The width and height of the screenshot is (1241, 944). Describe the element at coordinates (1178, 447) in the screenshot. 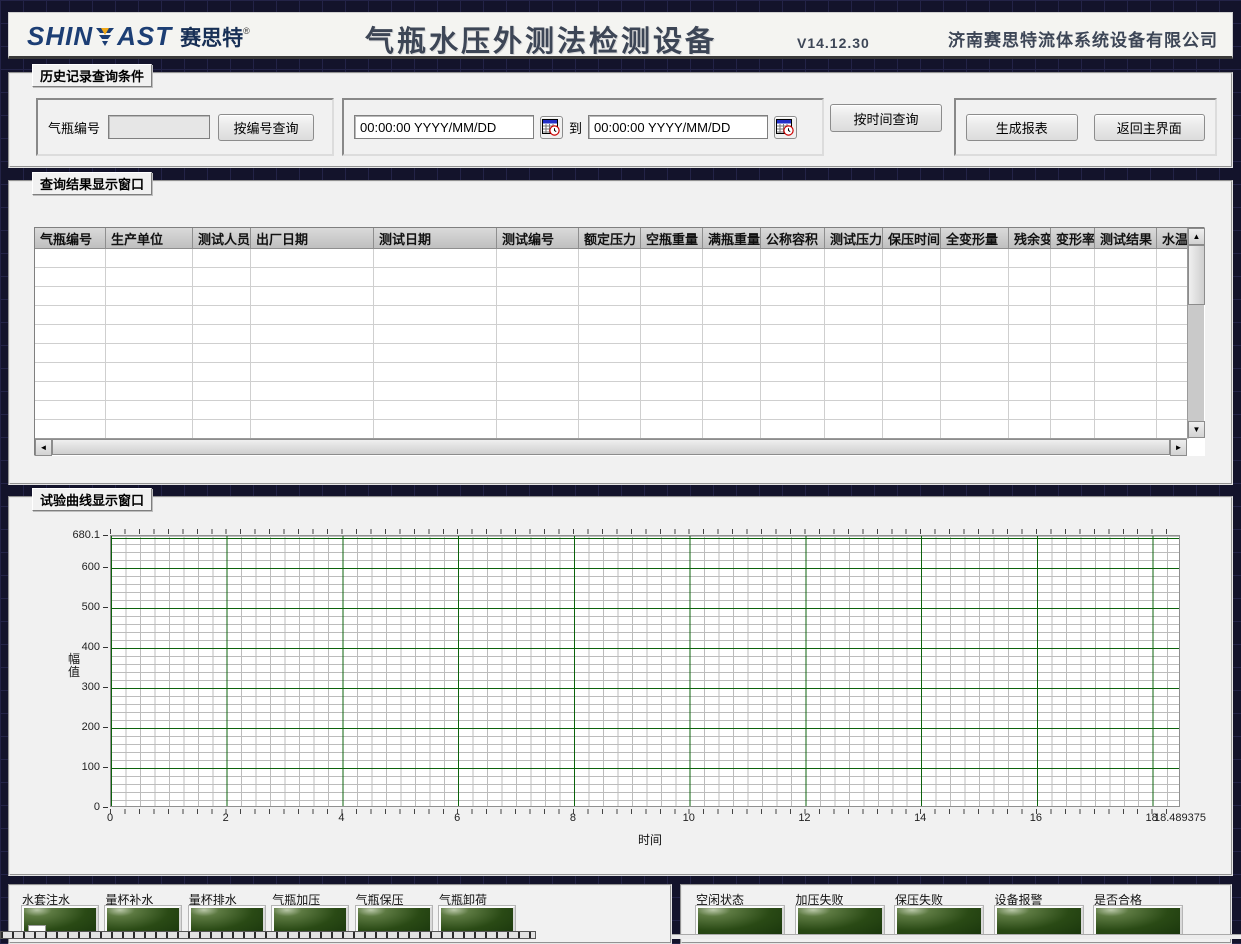

I see `scroll-right-icon: ►` at that location.